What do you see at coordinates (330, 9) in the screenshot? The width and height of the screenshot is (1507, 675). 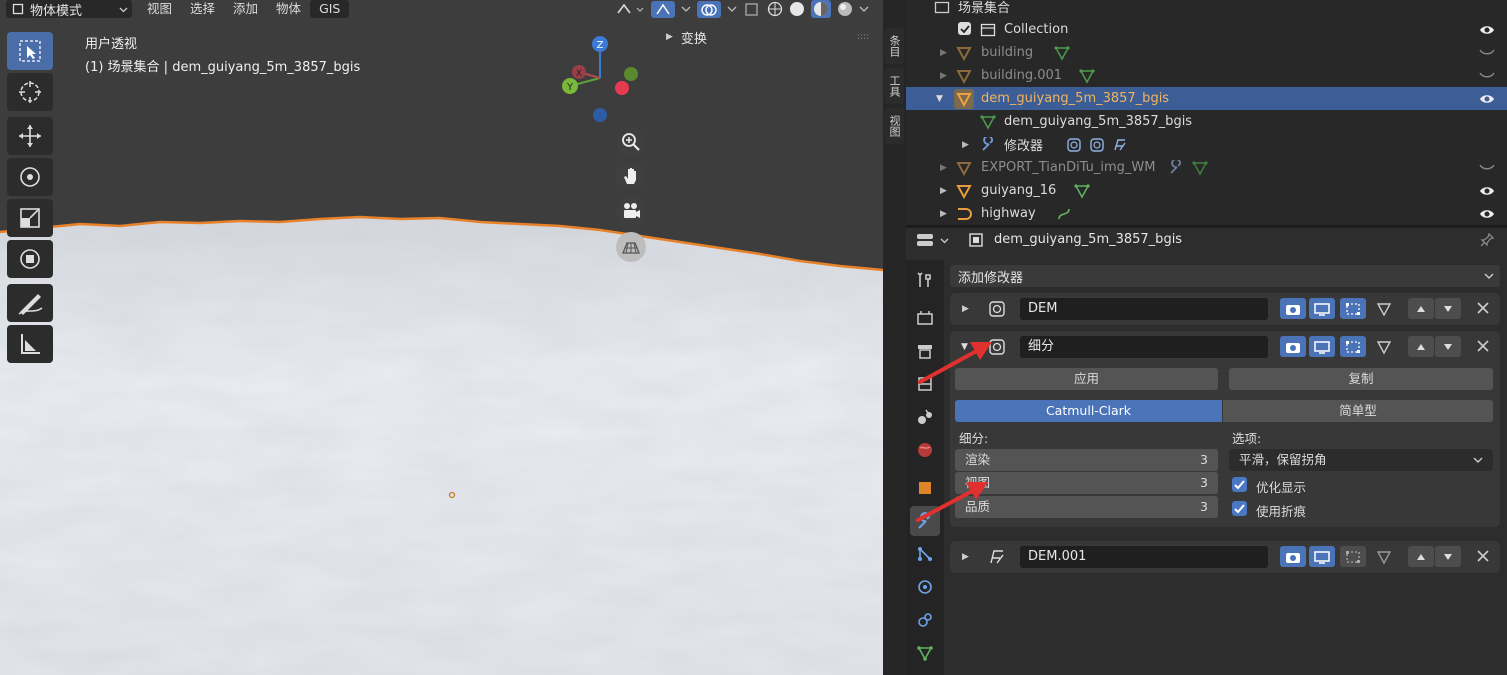 I see `menu-gis: GIS` at bounding box center [330, 9].